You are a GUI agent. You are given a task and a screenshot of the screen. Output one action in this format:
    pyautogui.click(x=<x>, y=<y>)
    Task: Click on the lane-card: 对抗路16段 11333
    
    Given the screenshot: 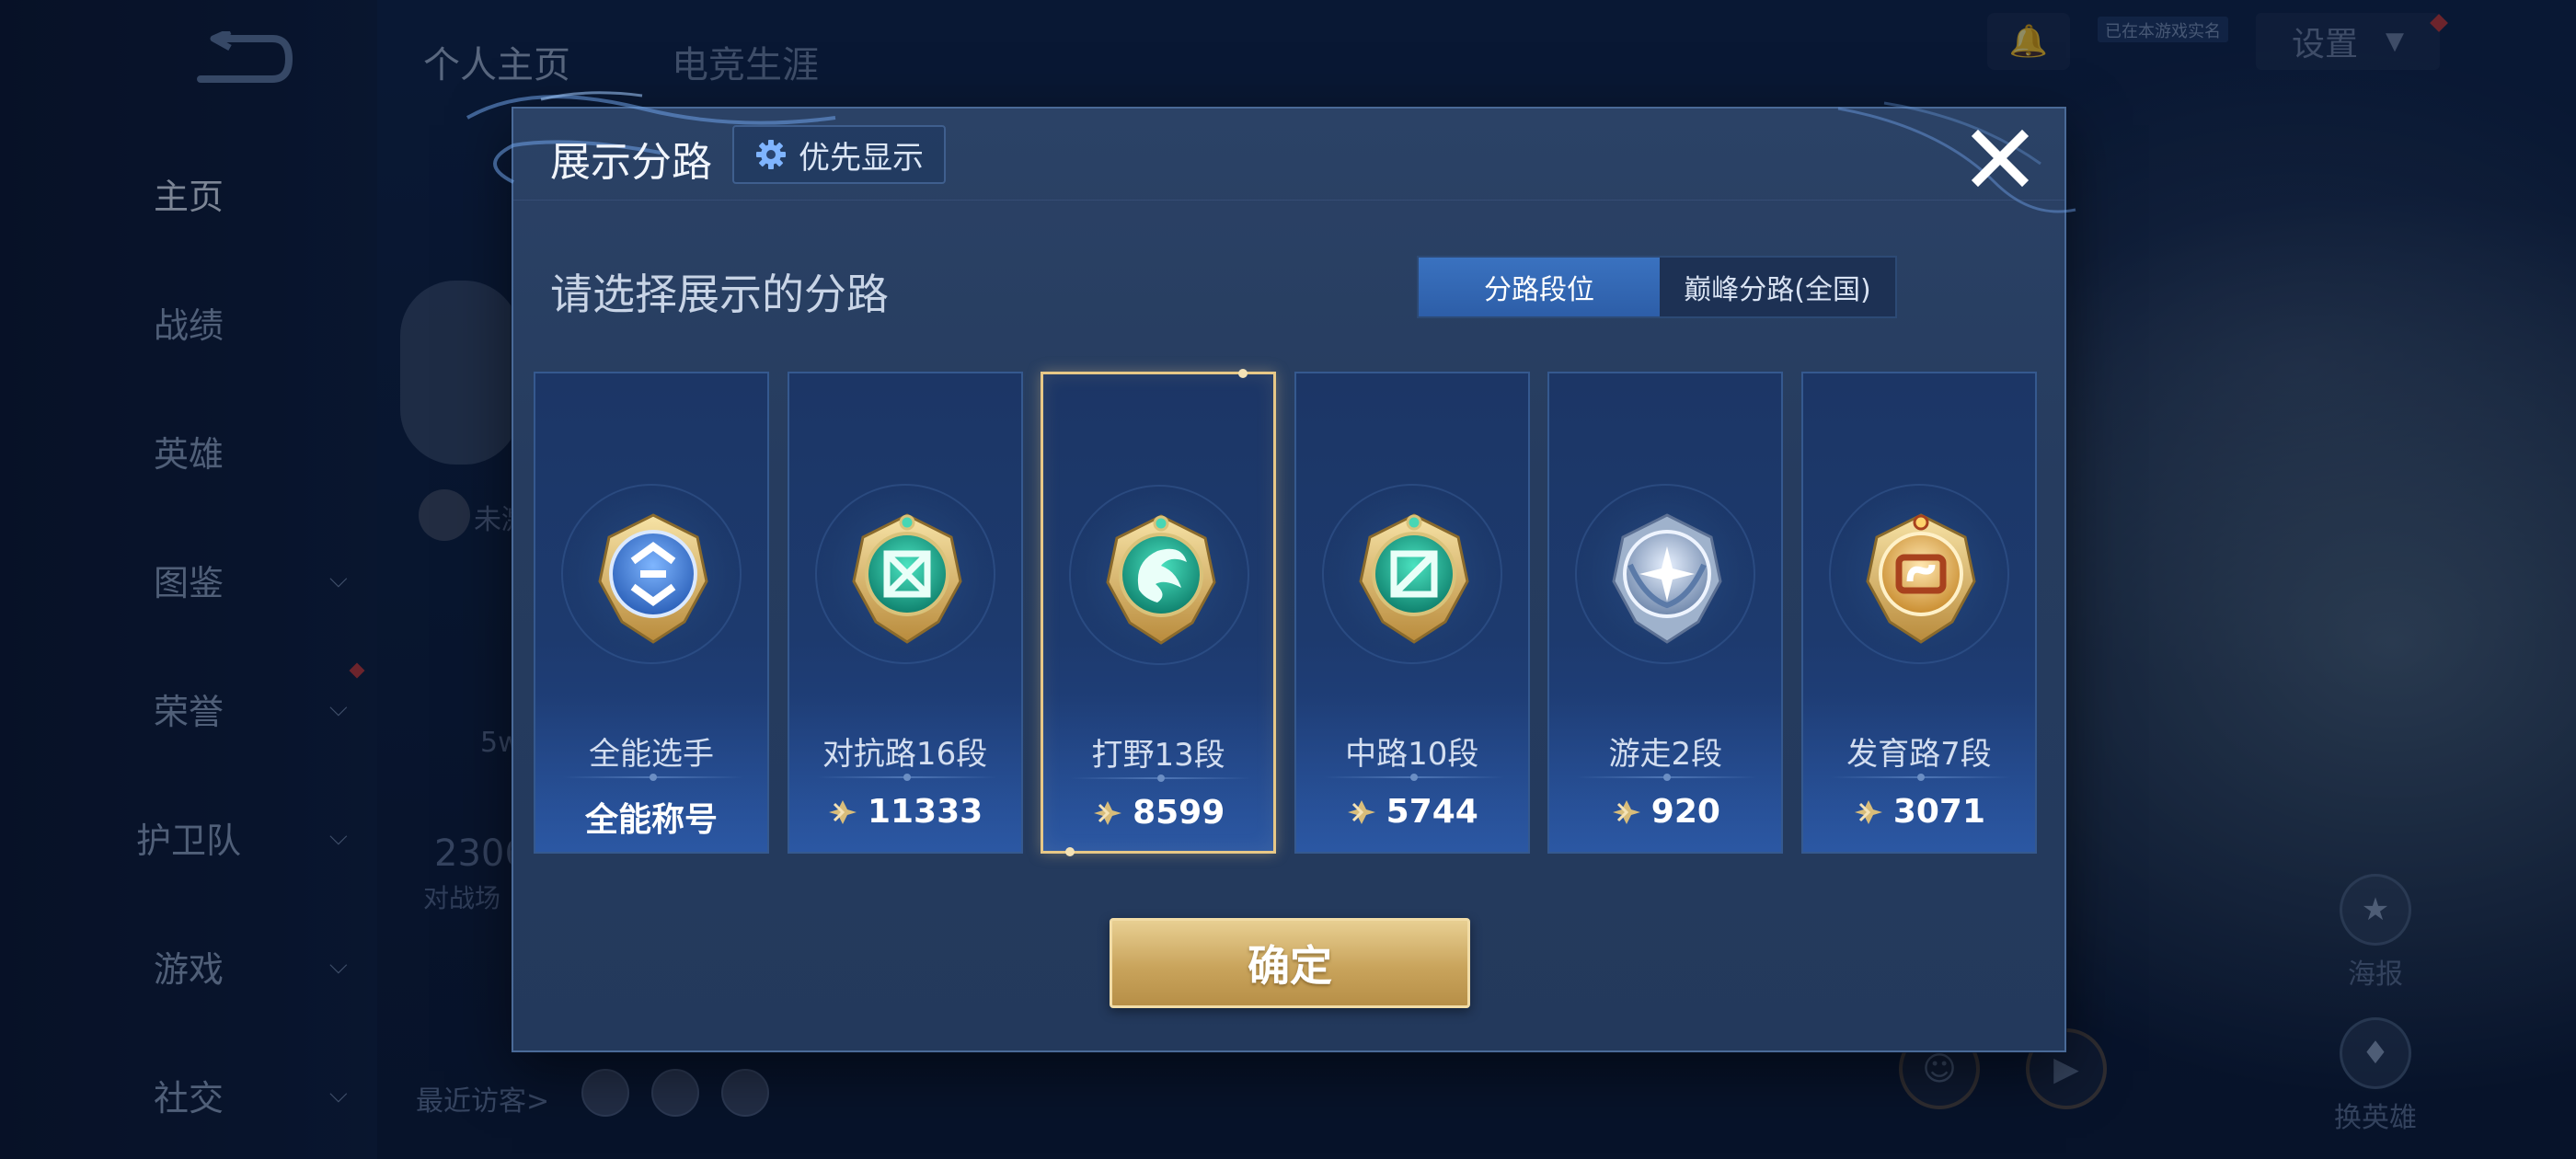 What is the action you would take?
    pyautogui.click(x=905, y=613)
    